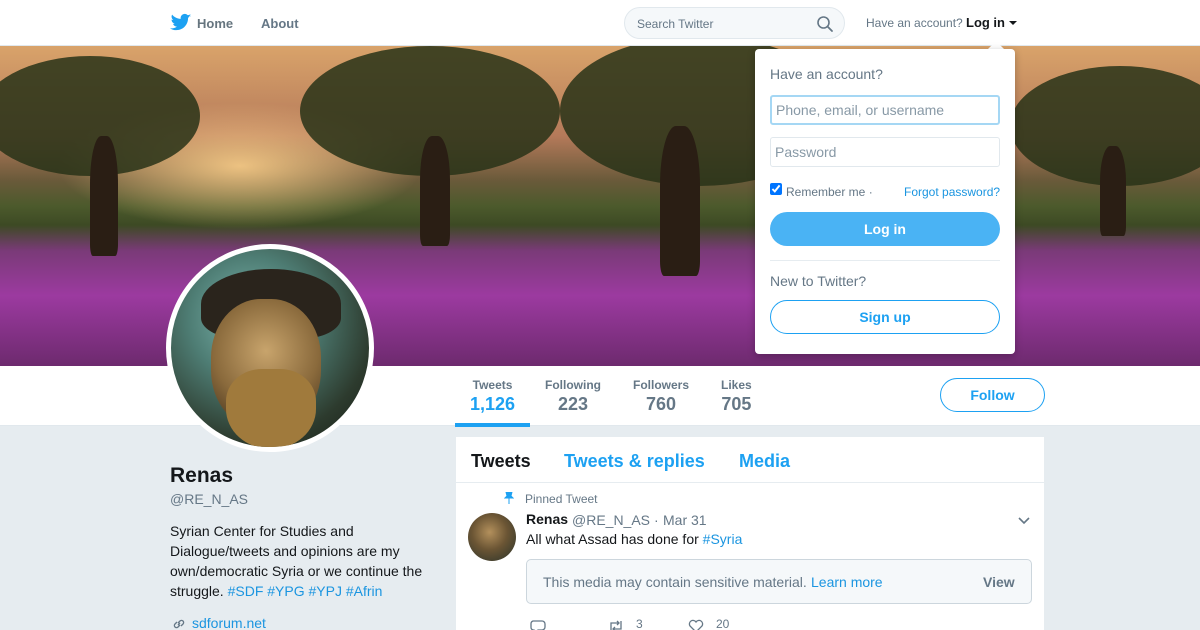 This screenshot has height=630, width=1200. Describe the element at coordinates (996, 45) in the screenshot. I see `dropdown-caret` at that location.